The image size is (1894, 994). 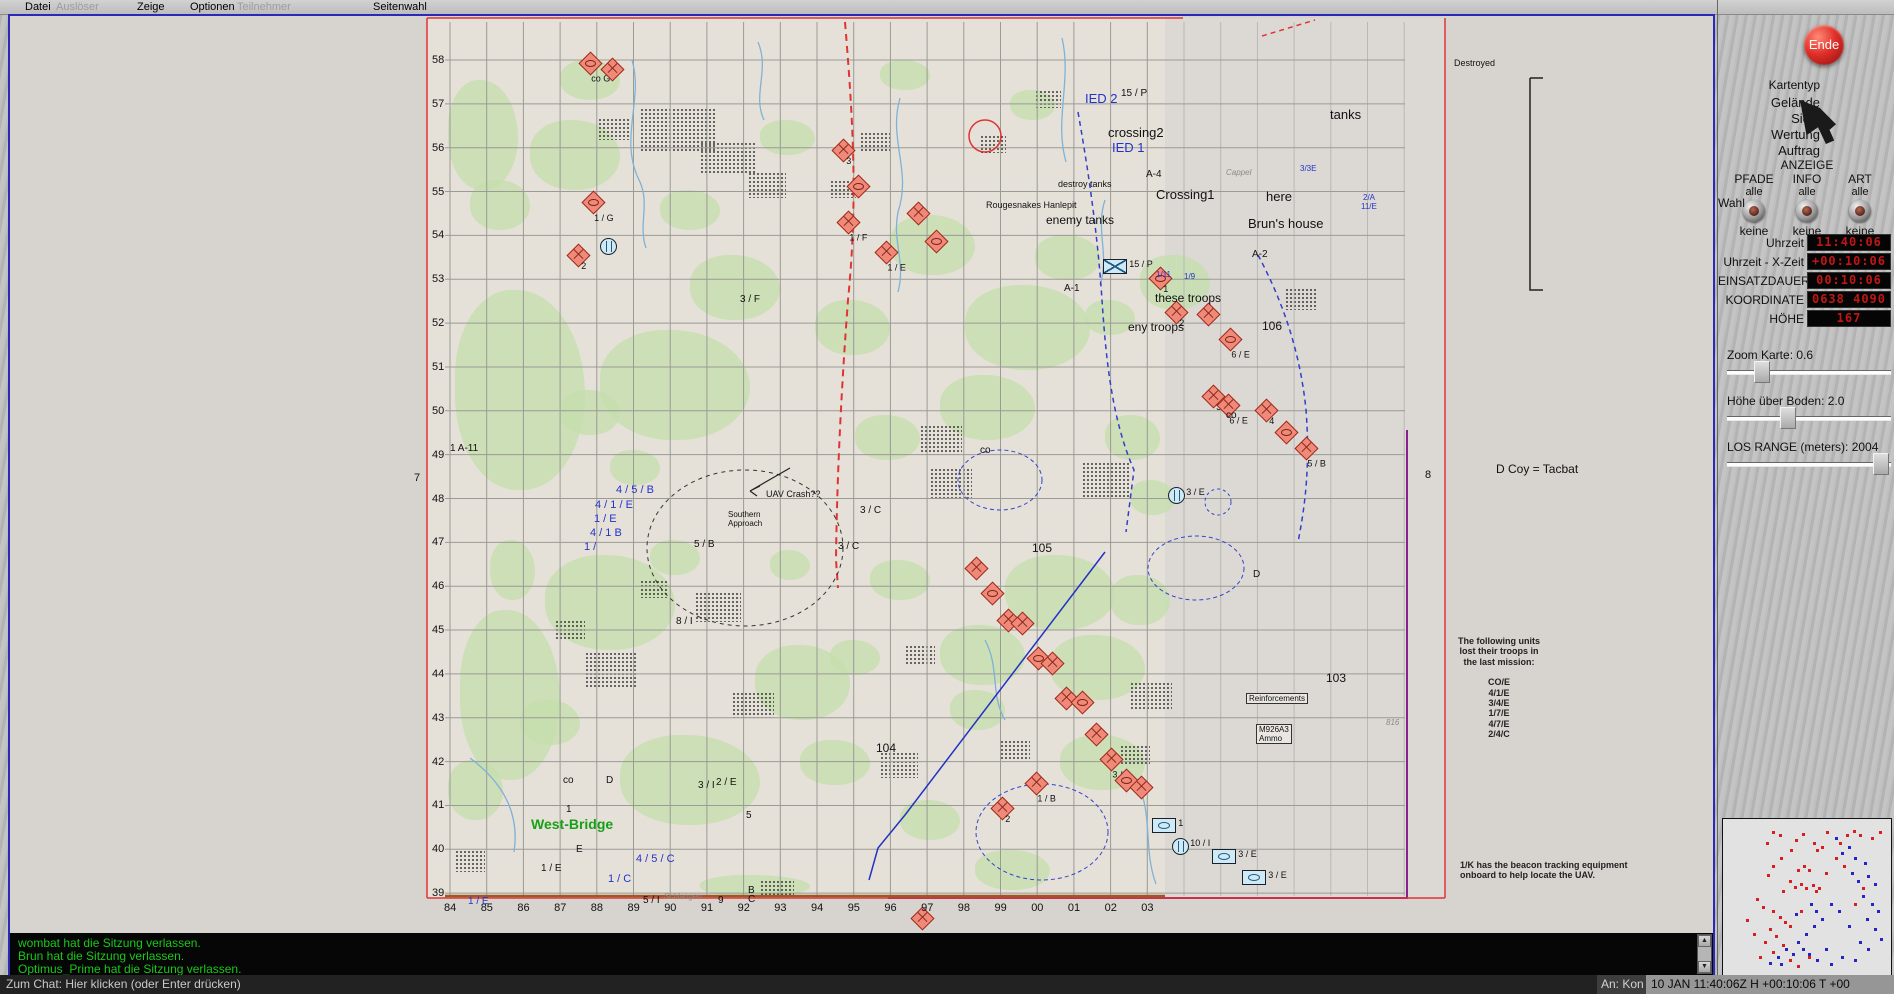 What do you see at coordinates (1308, 168) in the screenshot?
I see `map-label: 3/3E` at bounding box center [1308, 168].